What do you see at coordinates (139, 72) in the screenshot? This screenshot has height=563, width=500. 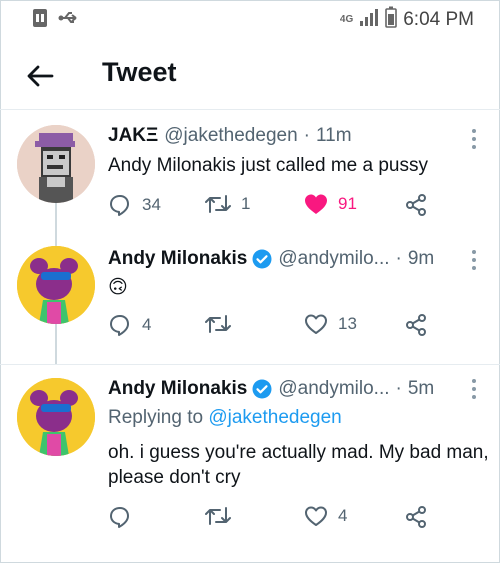 I see `page-title: Tweet` at bounding box center [139, 72].